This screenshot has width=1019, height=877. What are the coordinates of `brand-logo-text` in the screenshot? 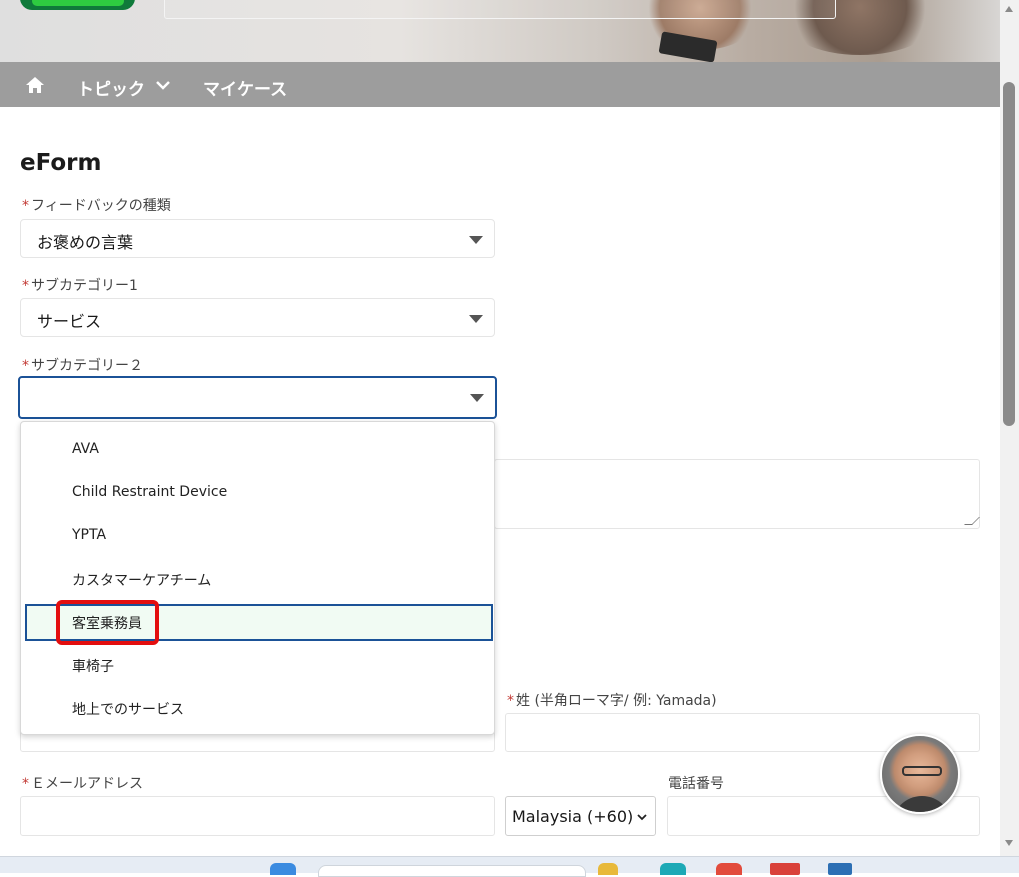 It's located at (78, 3).